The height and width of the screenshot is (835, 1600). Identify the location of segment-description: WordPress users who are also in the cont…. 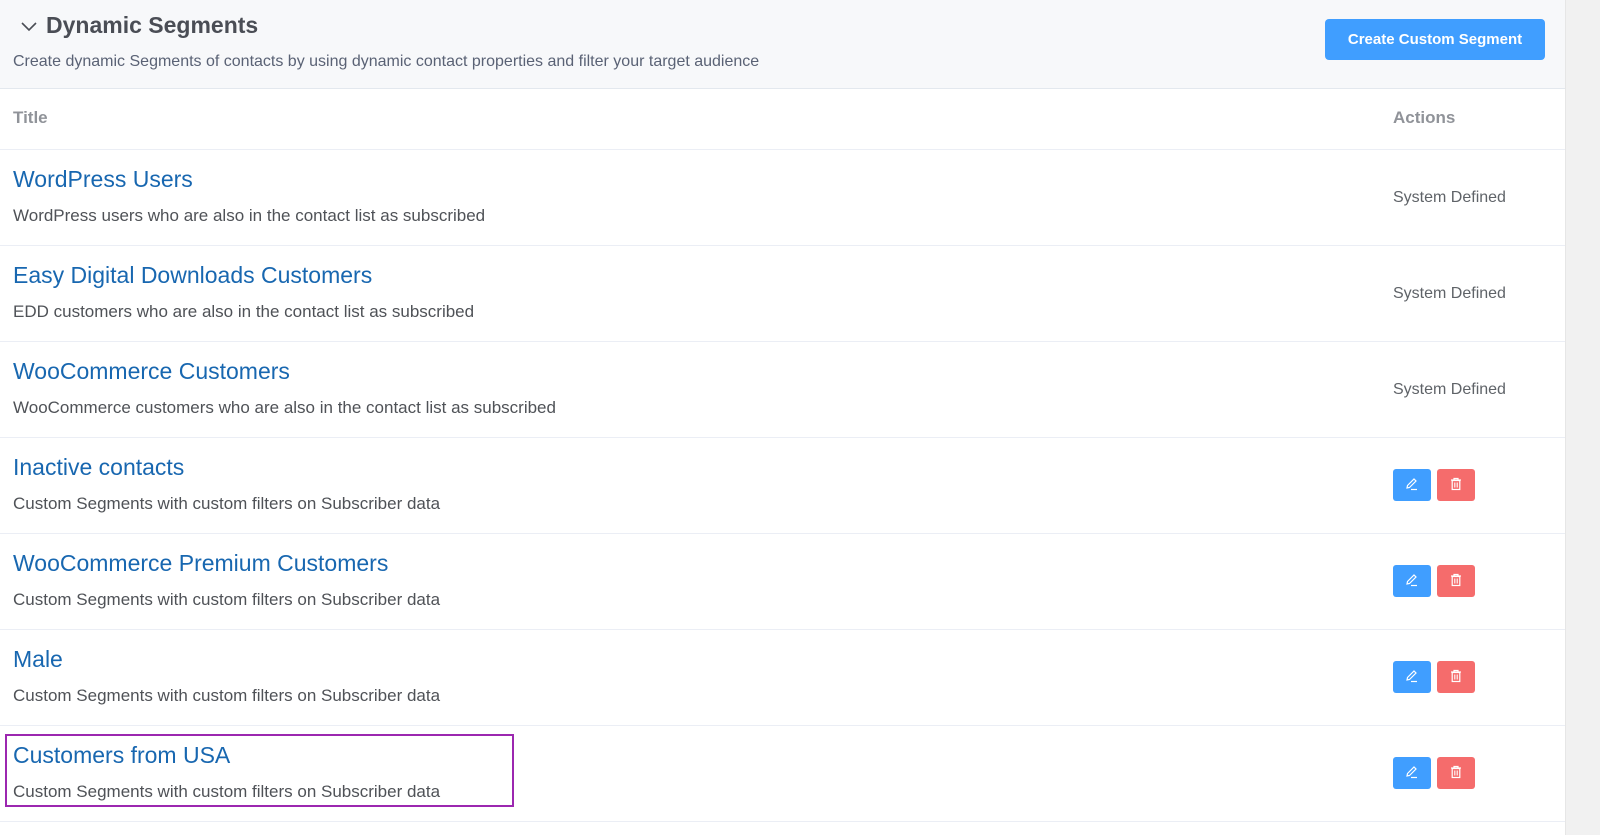
(249, 215).